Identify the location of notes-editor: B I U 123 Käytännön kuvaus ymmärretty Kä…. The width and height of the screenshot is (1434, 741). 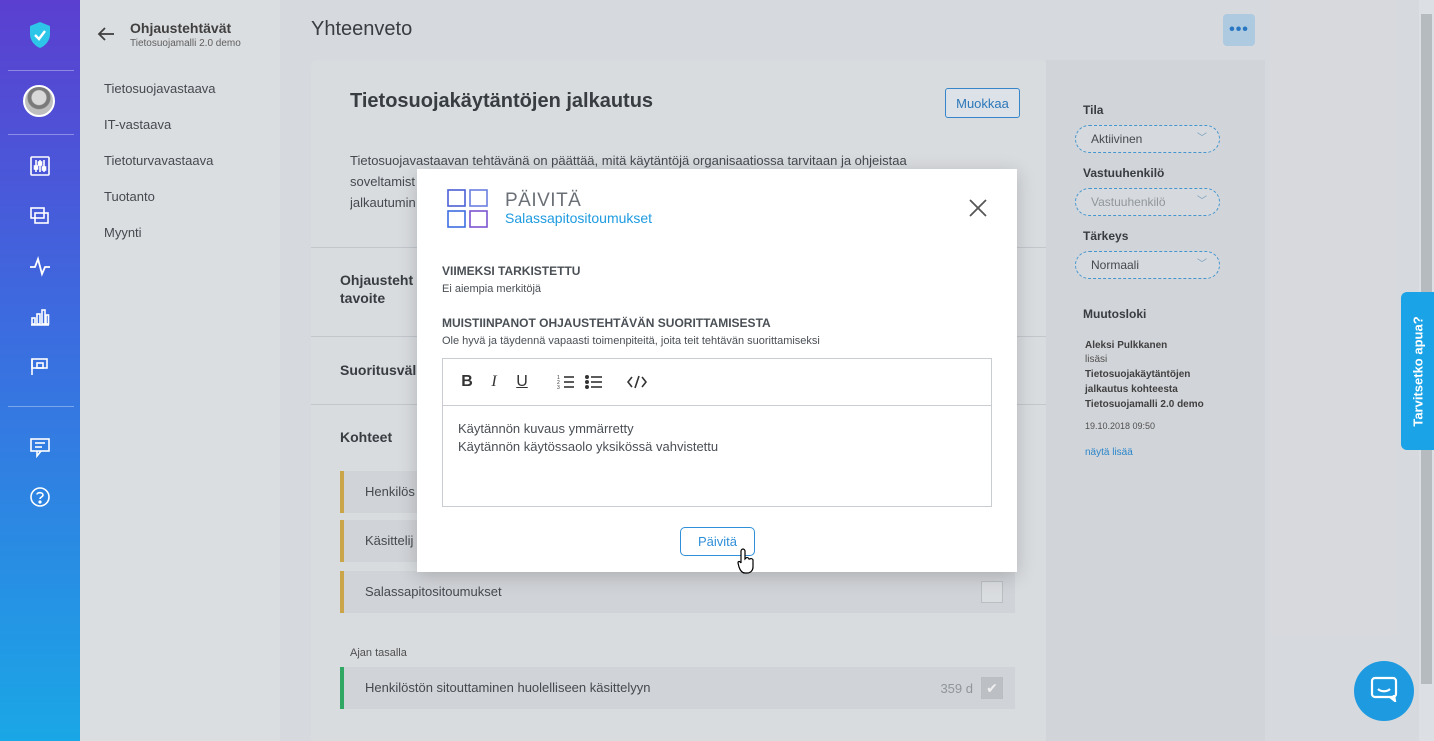
(717, 432).